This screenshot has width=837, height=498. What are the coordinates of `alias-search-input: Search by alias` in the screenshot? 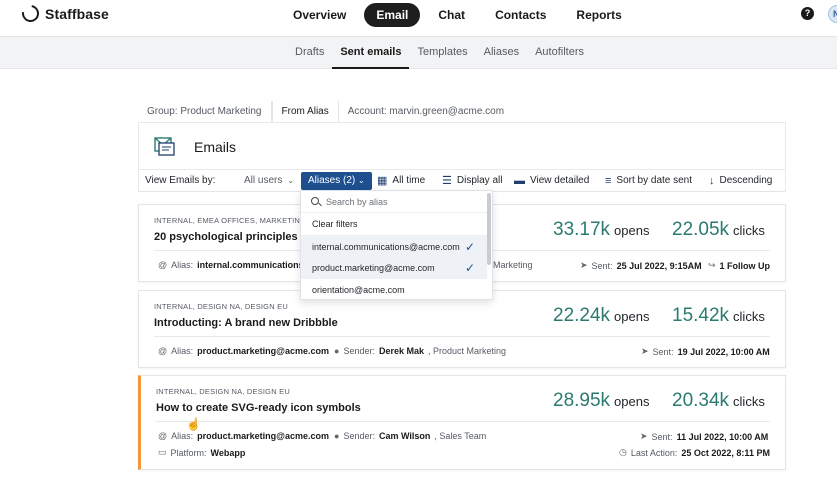 It's located at (394, 202).